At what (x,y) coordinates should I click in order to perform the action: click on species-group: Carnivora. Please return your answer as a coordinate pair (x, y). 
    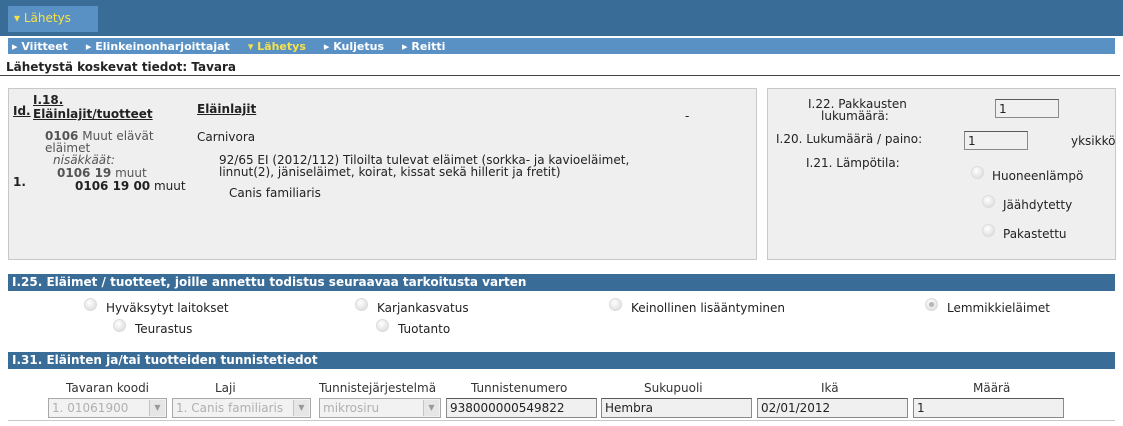
    Looking at the image, I should click on (226, 137).